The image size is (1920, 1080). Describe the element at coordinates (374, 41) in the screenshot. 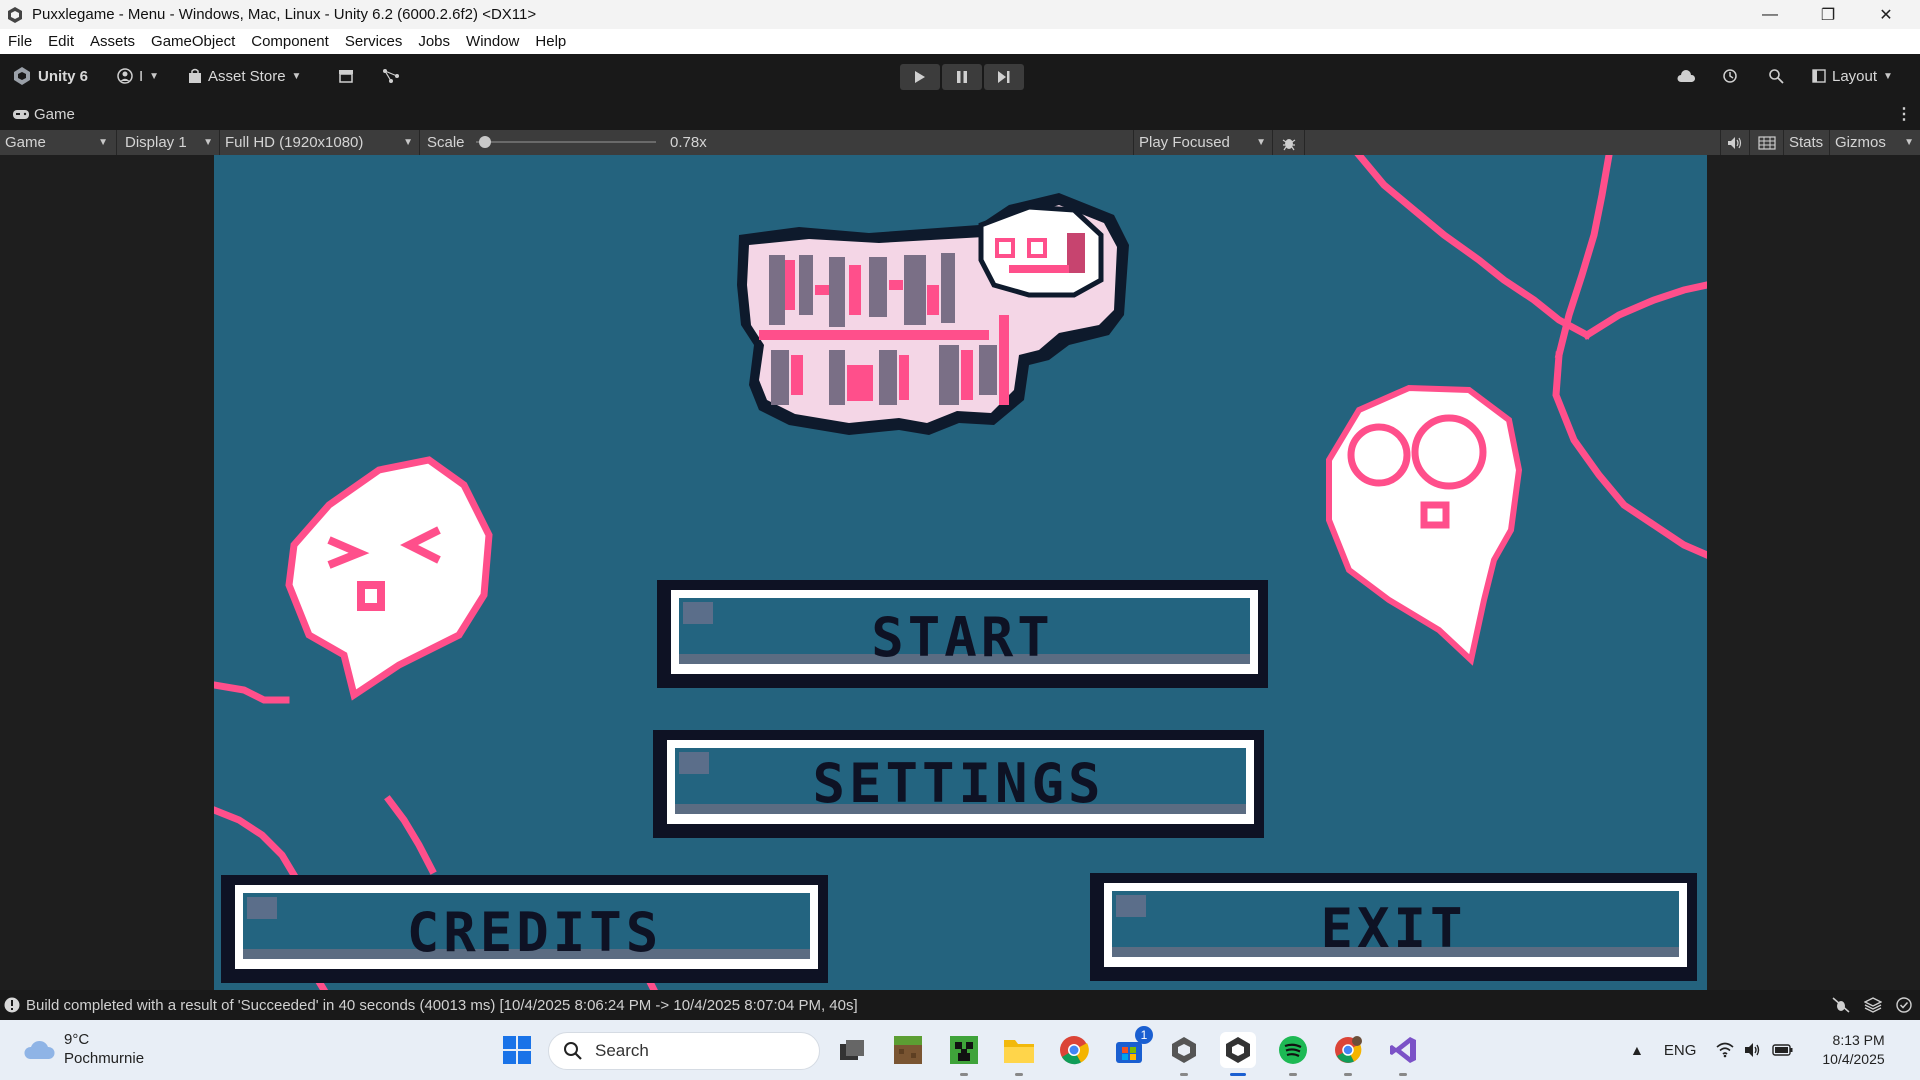

I see `menu-services: Services` at that location.